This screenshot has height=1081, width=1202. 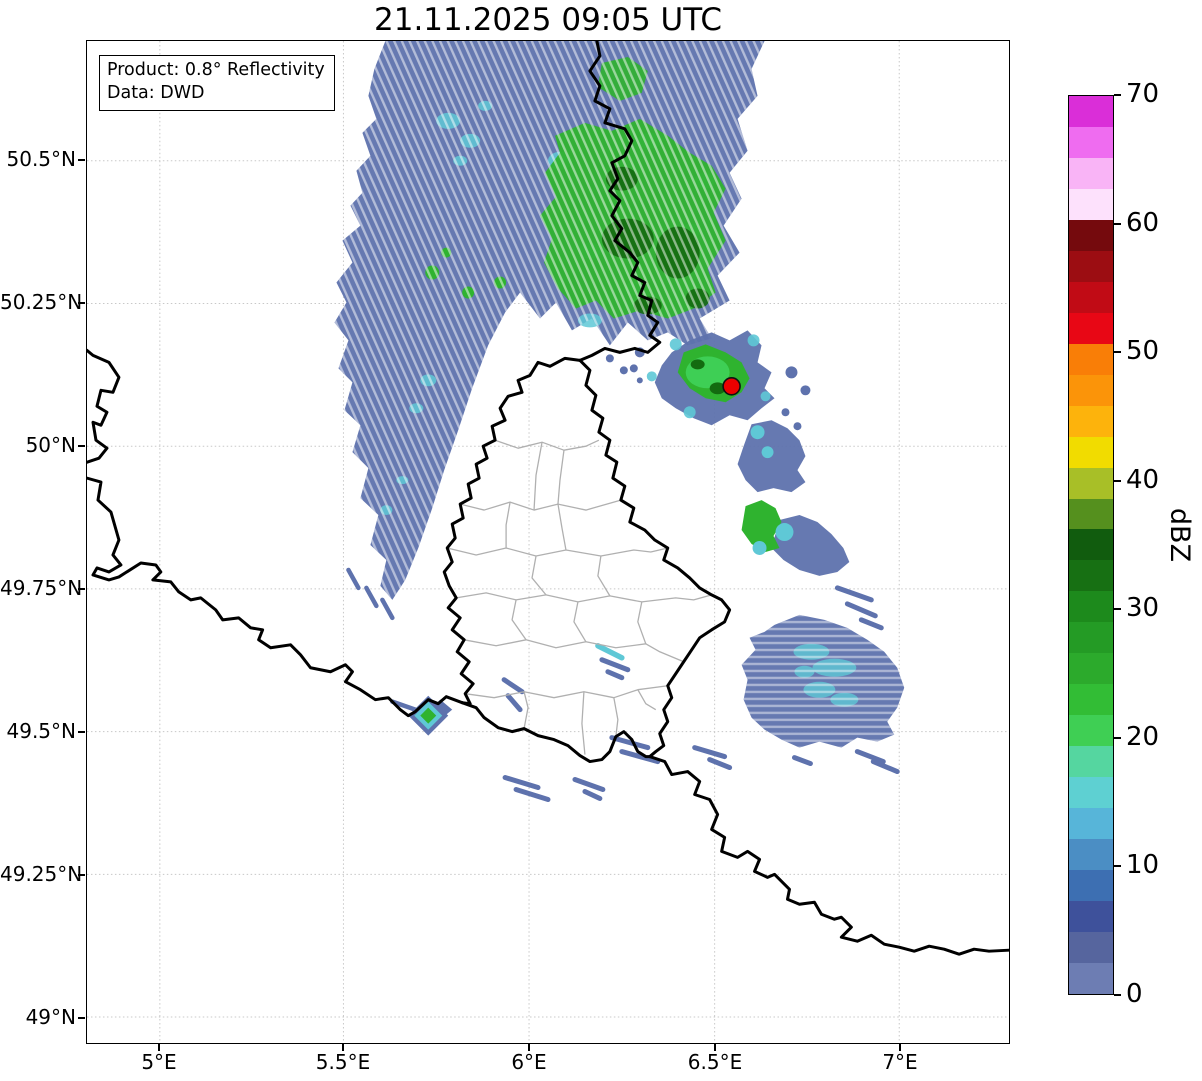 What do you see at coordinates (1143, 351) in the screenshot?
I see `colorbar-tick-label: 50` at bounding box center [1143, 351].